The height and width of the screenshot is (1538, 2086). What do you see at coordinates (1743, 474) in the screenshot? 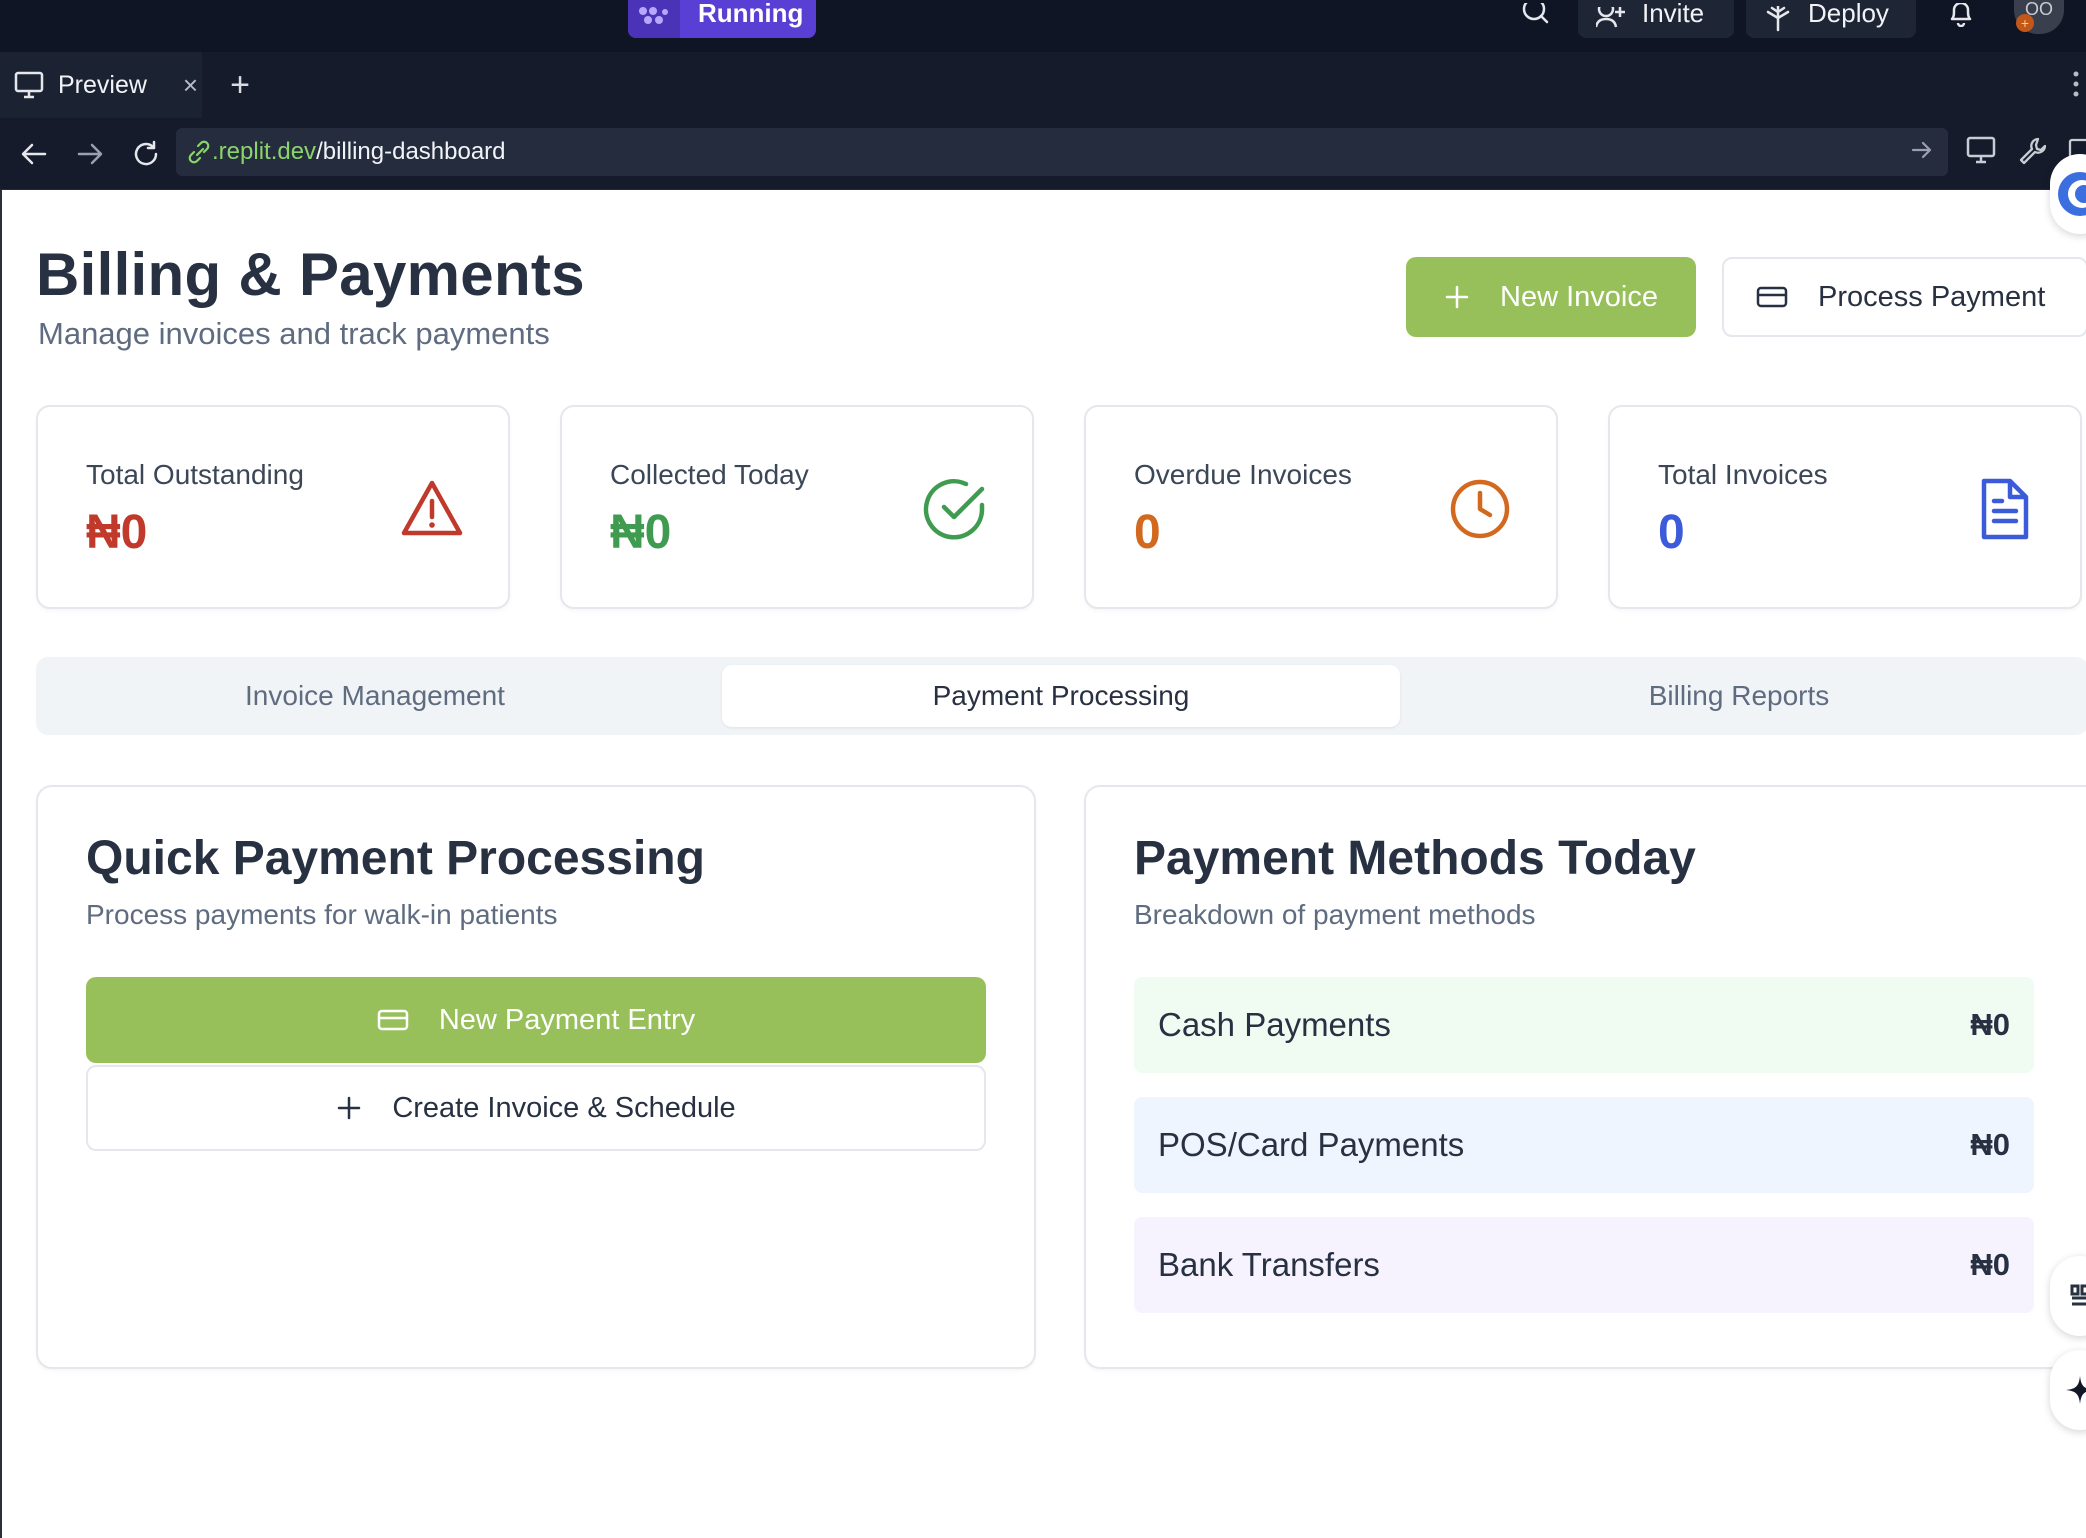
I see `stat-label: Total Invoices` at bounding box center [1743, 474].